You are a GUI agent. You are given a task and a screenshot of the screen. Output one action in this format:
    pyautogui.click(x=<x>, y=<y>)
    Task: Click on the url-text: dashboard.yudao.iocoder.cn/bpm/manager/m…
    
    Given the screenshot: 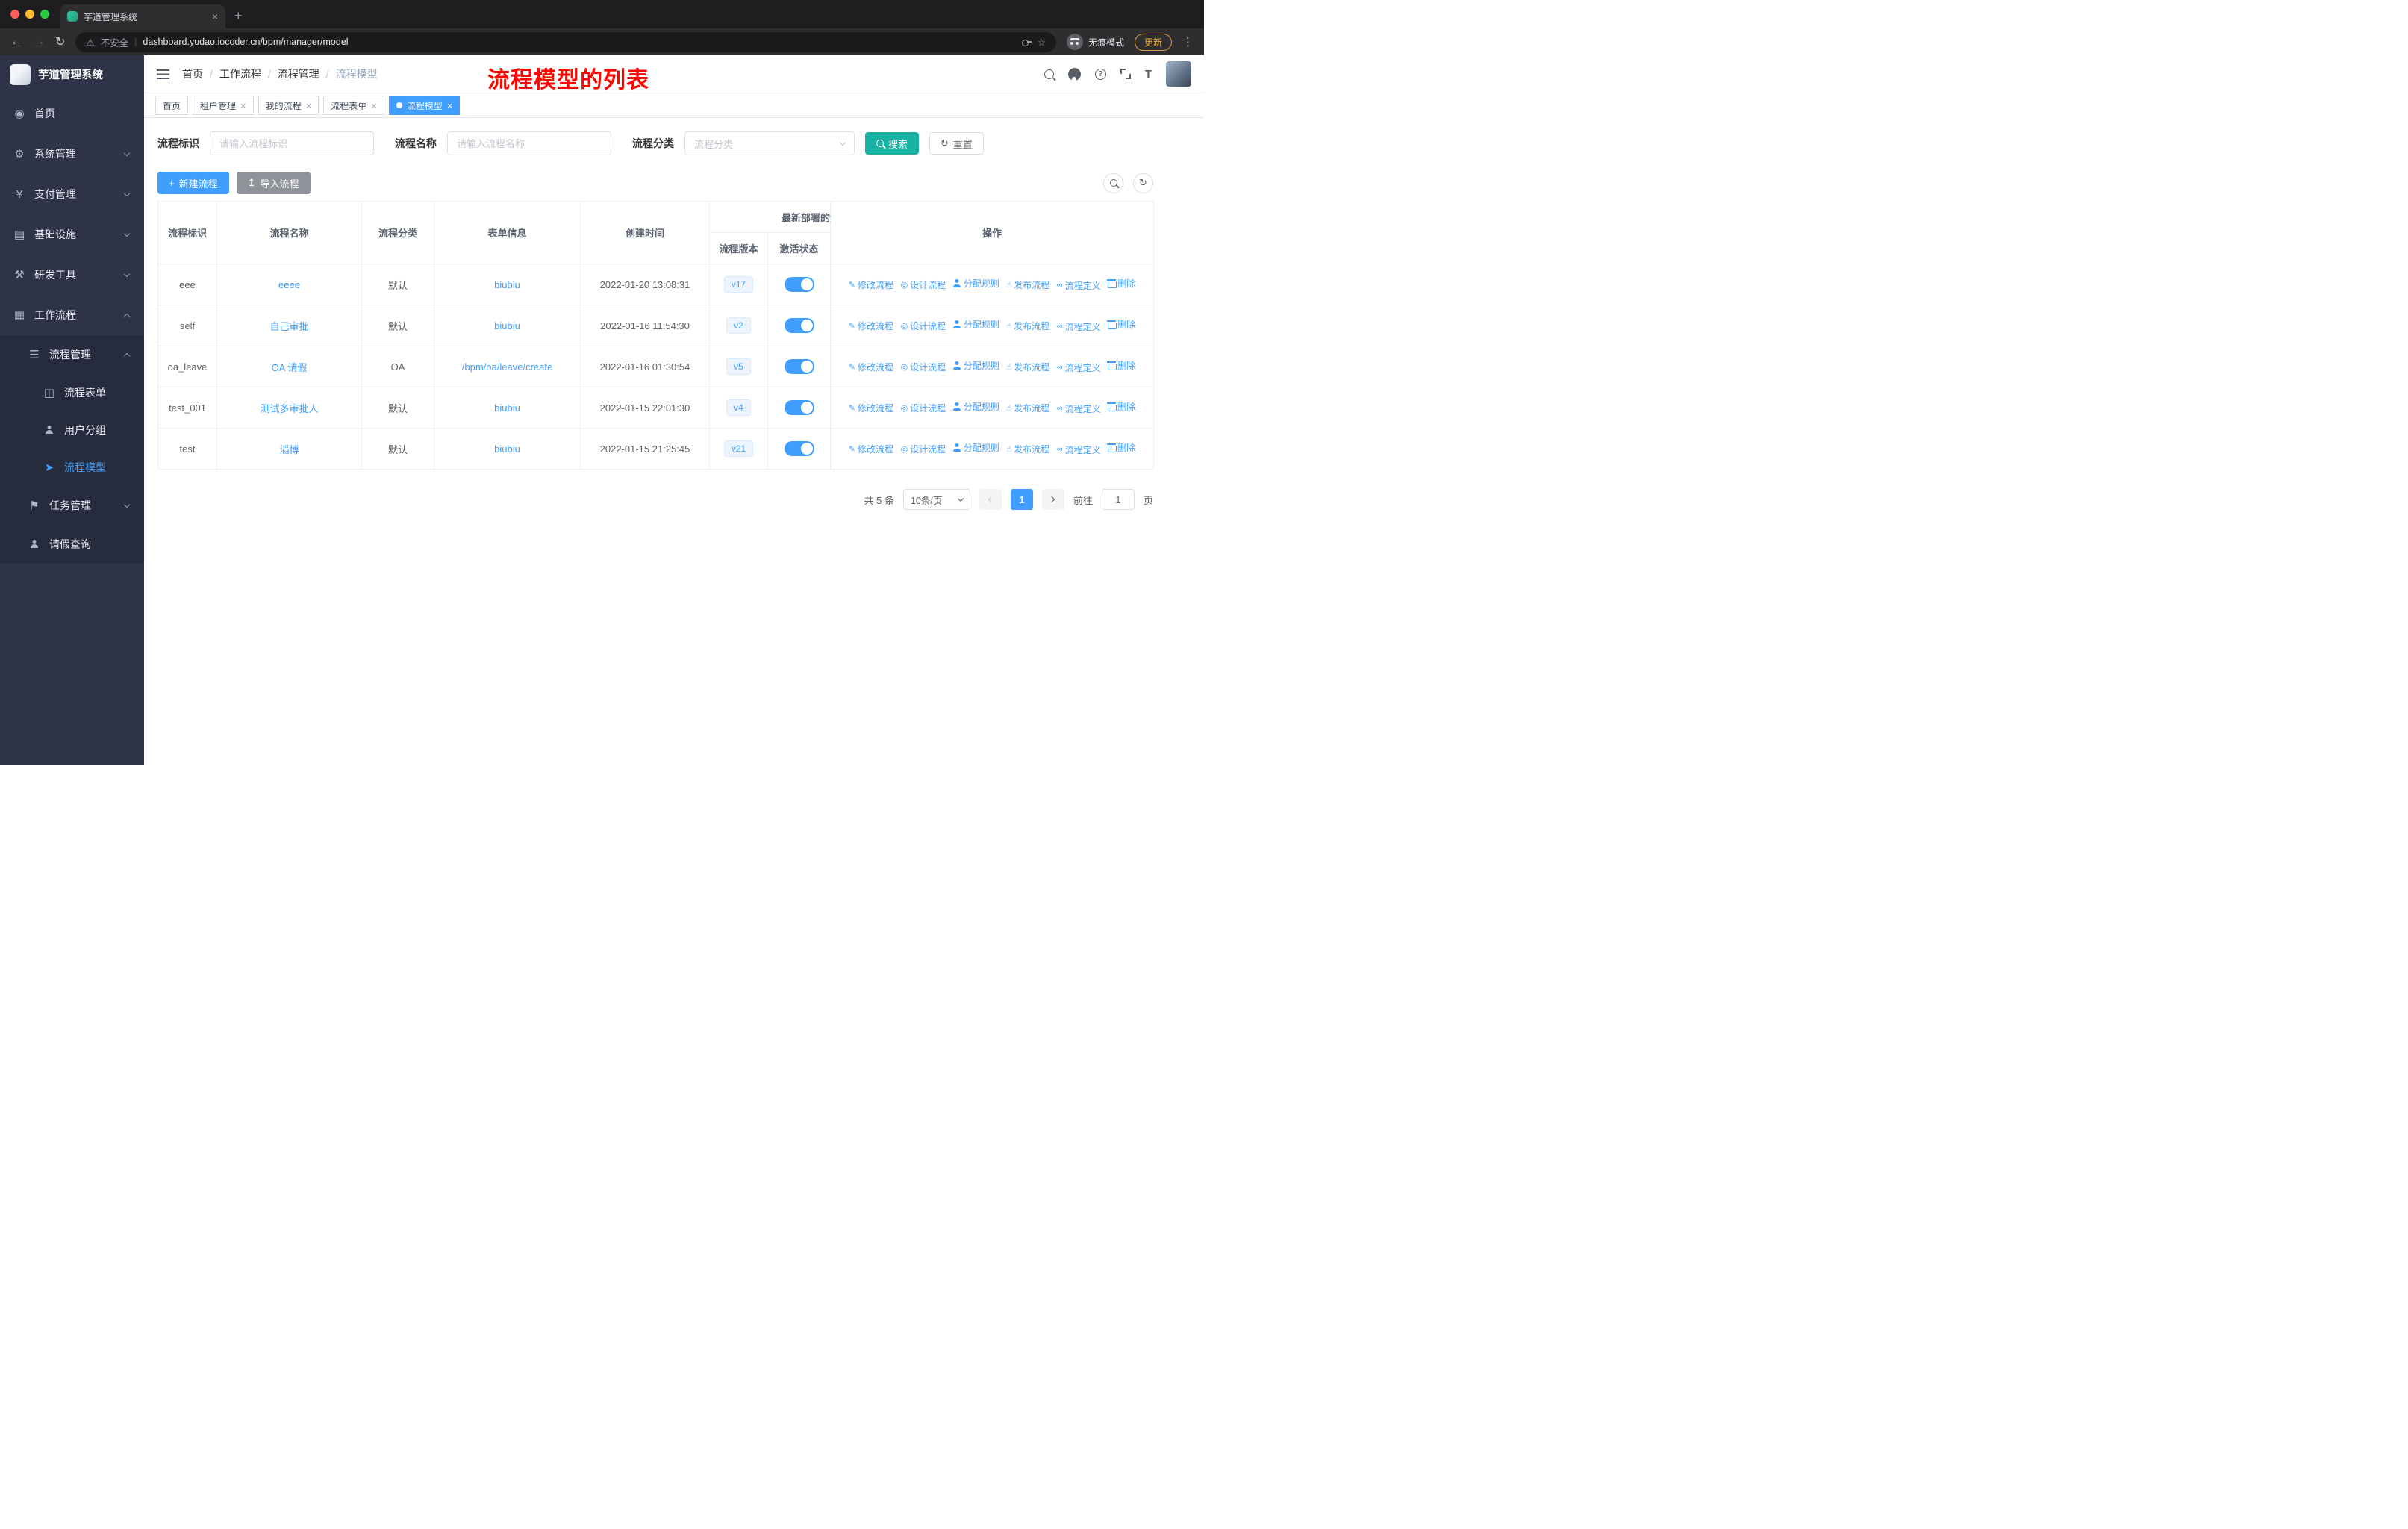 What is the action you would take?
    pyautogui.click(x=579, y=42)
    